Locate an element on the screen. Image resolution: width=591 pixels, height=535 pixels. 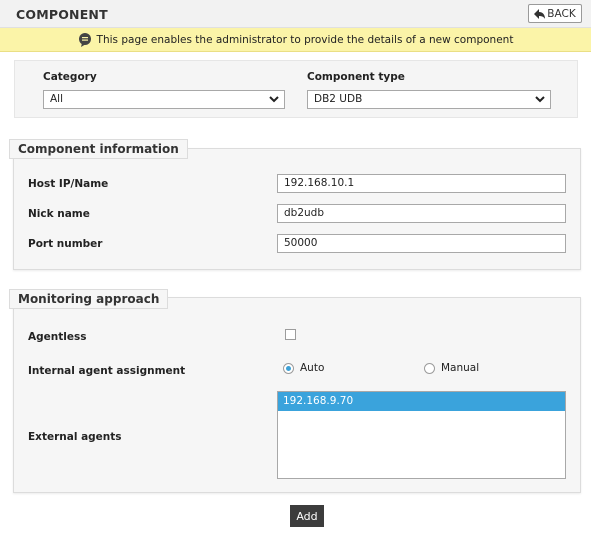
manual-radio-label: Manual is located at coordinates (460, 368).